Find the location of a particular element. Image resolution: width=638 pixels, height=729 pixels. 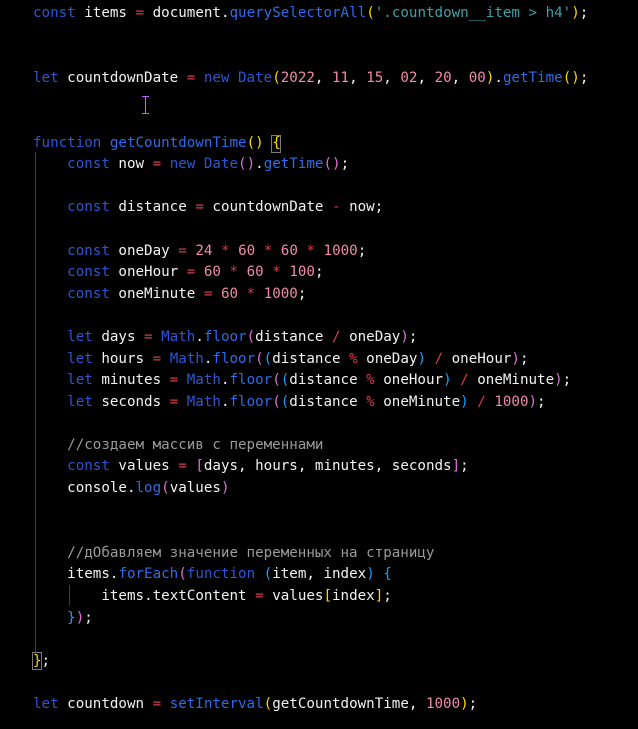

code-token: 00 is located at coordinates (477, 77).